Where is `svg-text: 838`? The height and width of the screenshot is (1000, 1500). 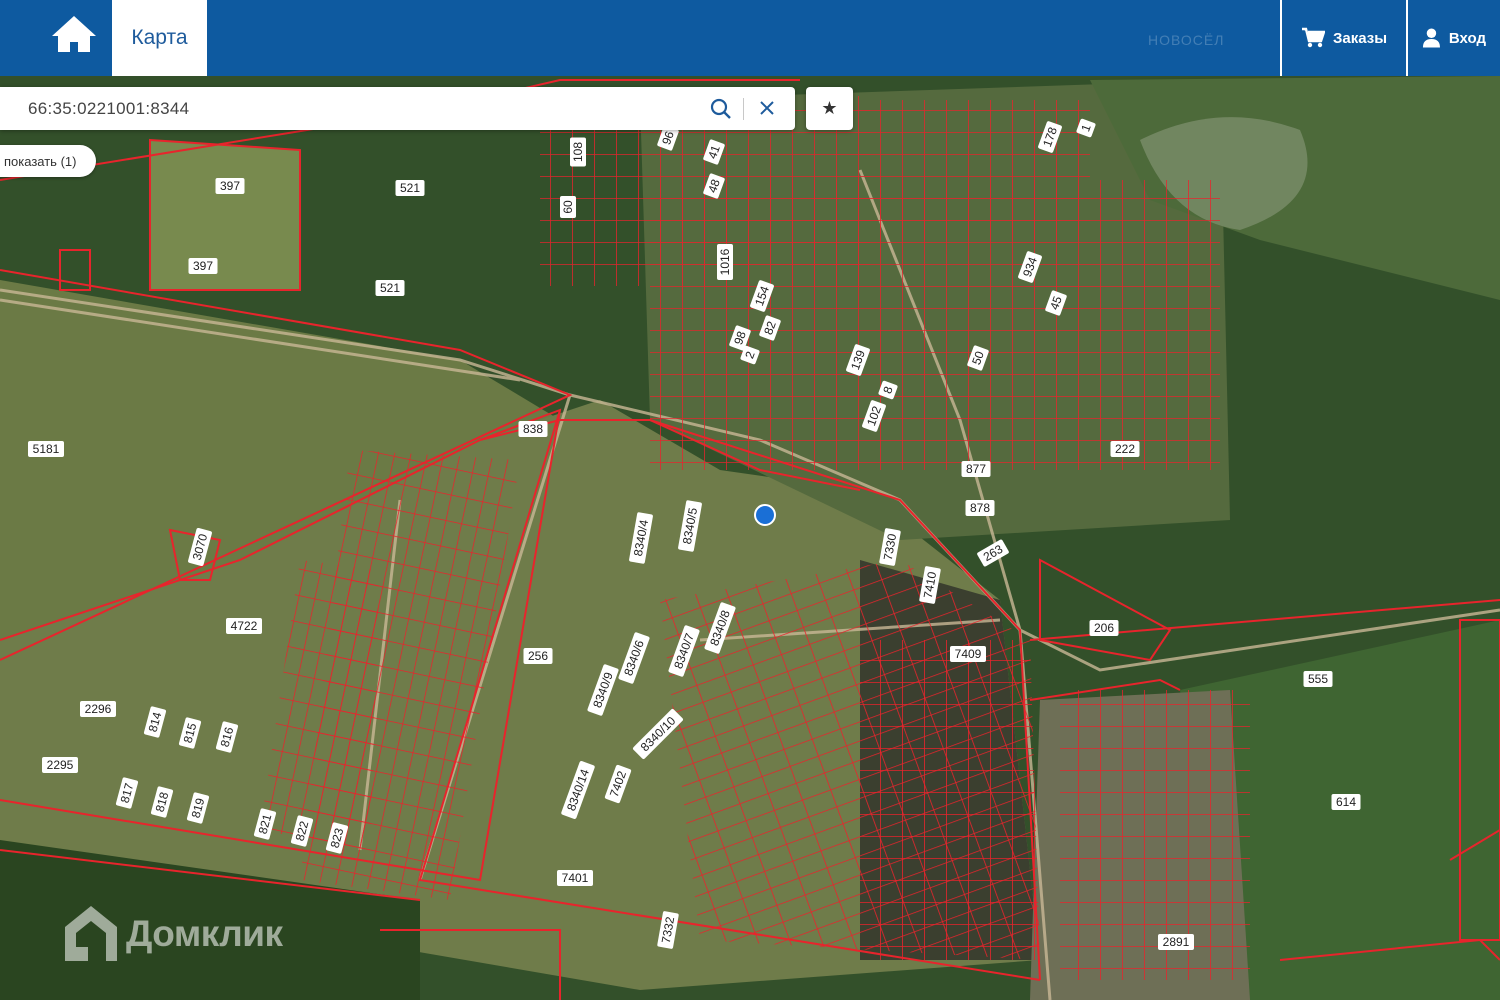 svg-text: 838 is located at coordinates (533, 429).